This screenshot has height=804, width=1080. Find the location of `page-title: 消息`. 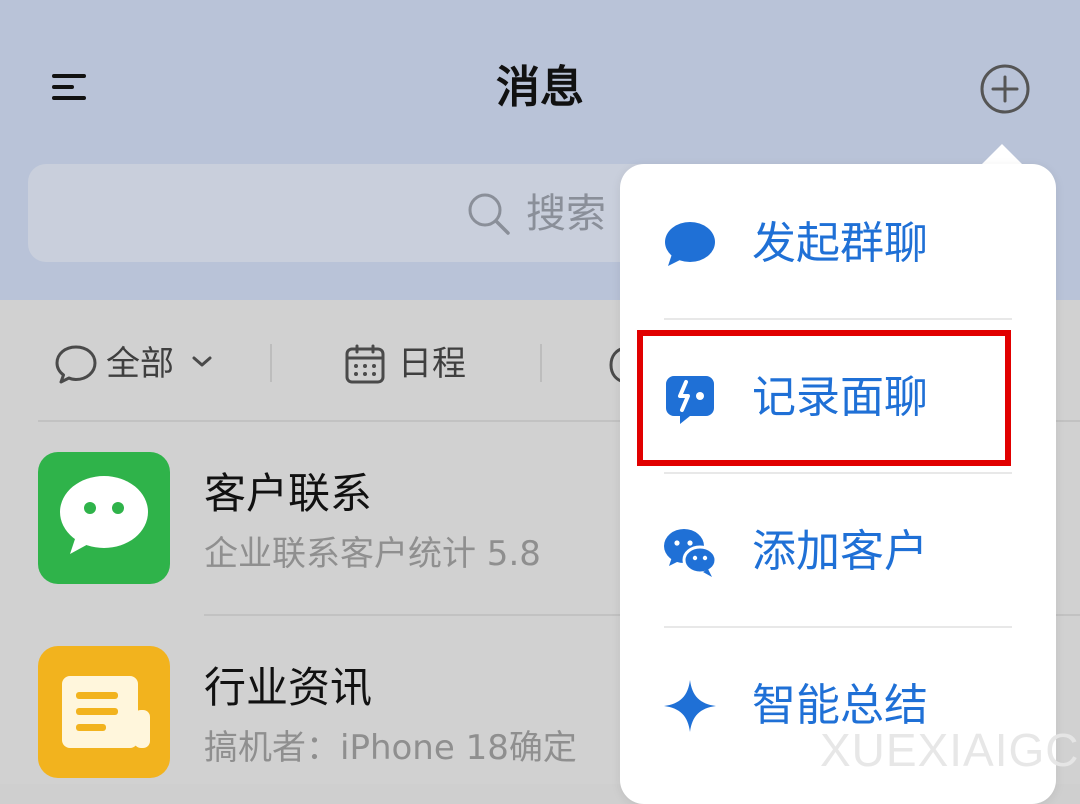

page-title: 消息 is located at coordinates (540, 87).